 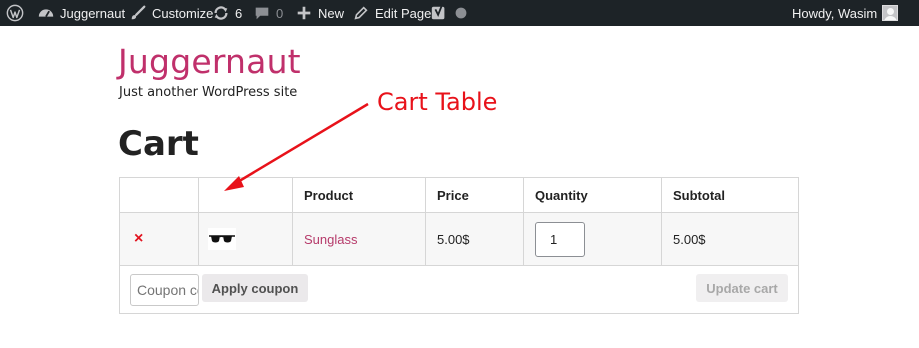 I want to click on product-price: 5.00$, so click(x=453, y=239).